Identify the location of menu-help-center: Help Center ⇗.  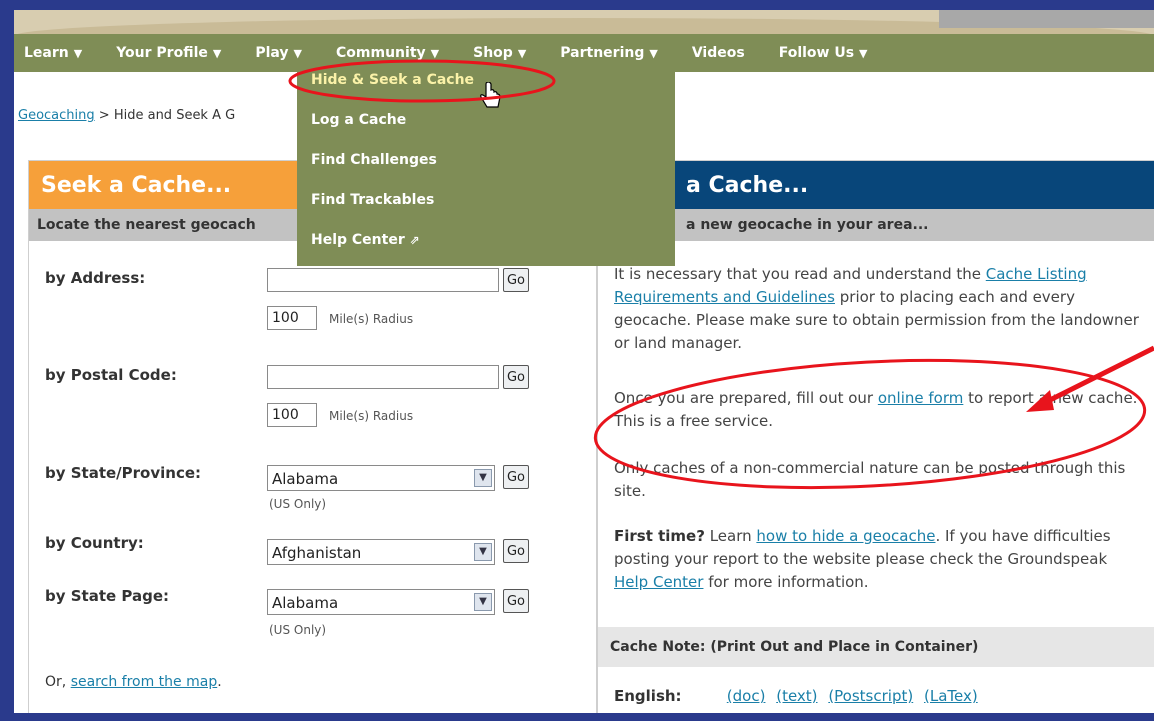
(365, 240).